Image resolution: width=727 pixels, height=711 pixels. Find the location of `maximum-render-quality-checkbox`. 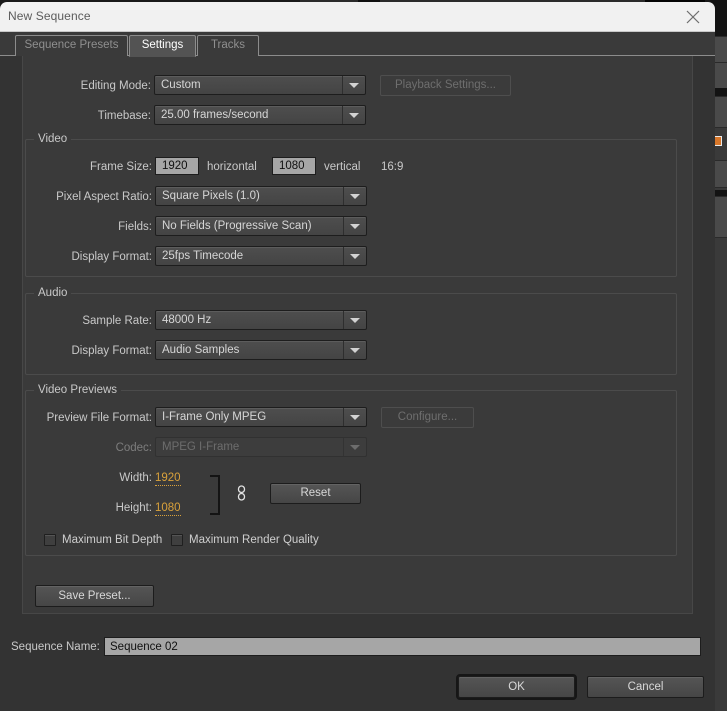

maximum-render-quality-checkbox is located at coordinates (177, 540).